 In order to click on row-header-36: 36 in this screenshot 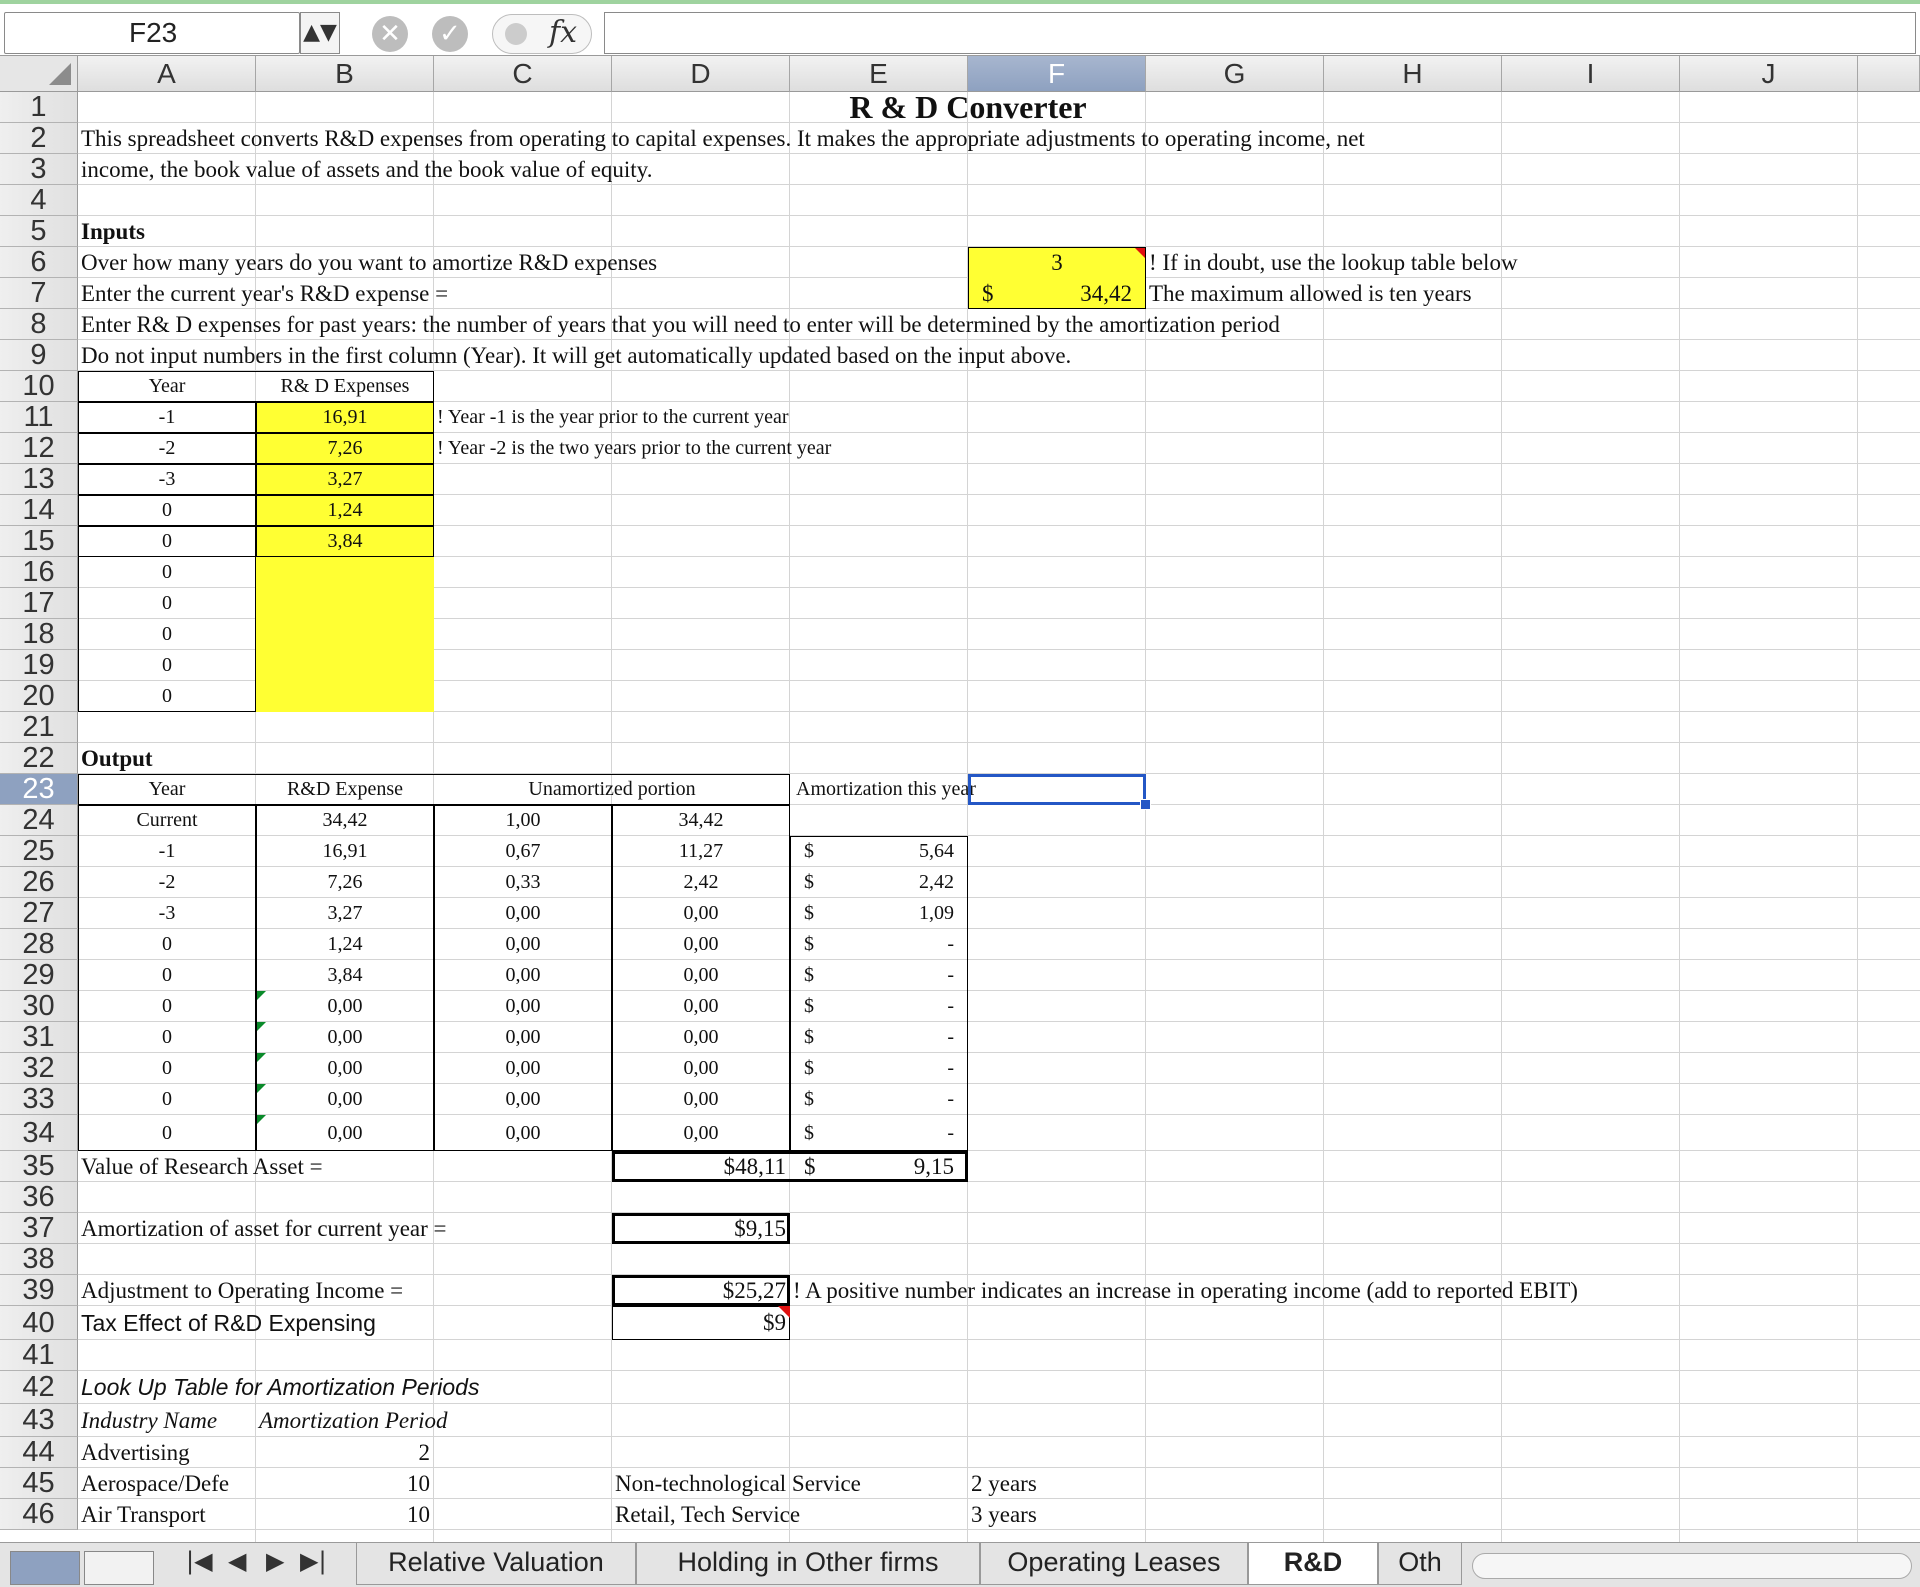, I will do `click(39, 1197)`.